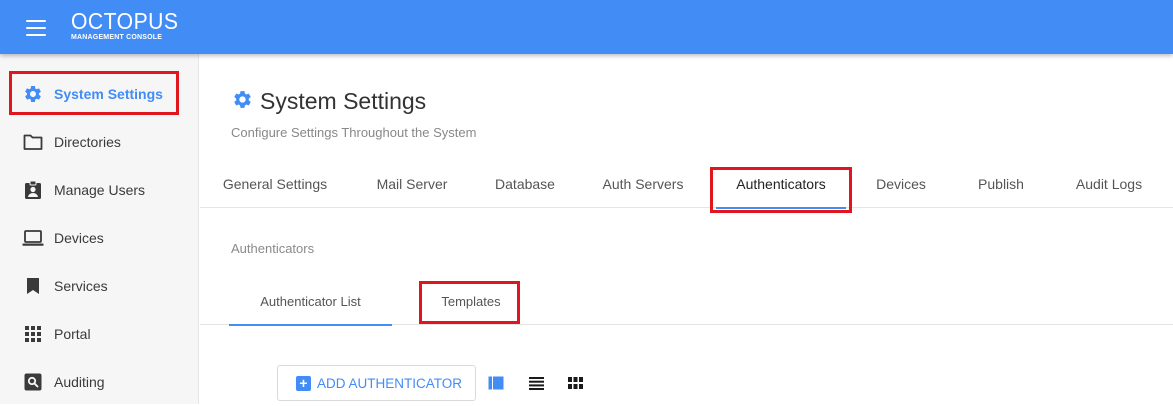  What do you see at coordinates (99, 334) in the screenshot?
I see `sidebar-item-portal: Portal` at bounding box center [99, 334].